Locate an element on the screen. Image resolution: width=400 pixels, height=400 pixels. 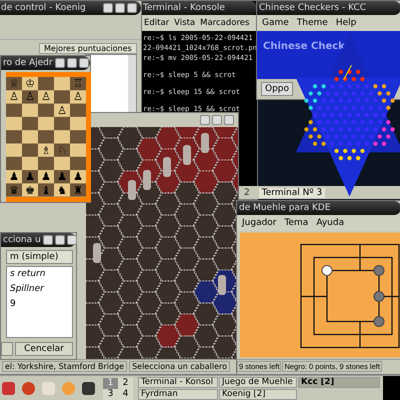
tray-panel is located at coordinates (391, 388).